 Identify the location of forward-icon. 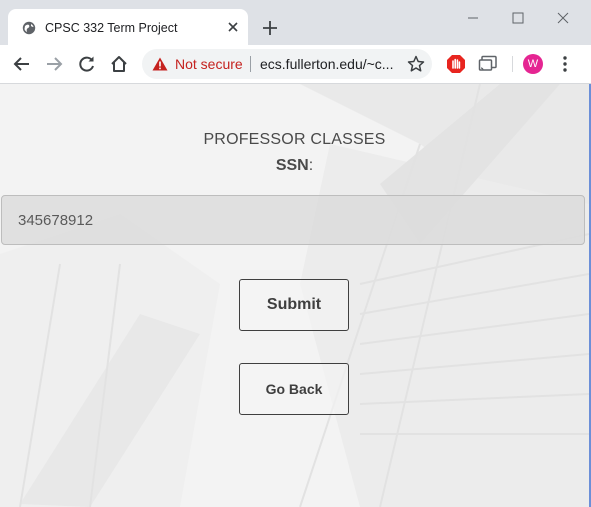
(54, 64).